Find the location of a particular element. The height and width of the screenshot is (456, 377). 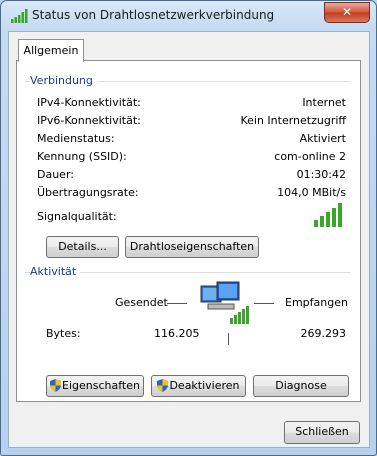

signal-quality-label: Signalqualität: is located at coordinates (77, 216).